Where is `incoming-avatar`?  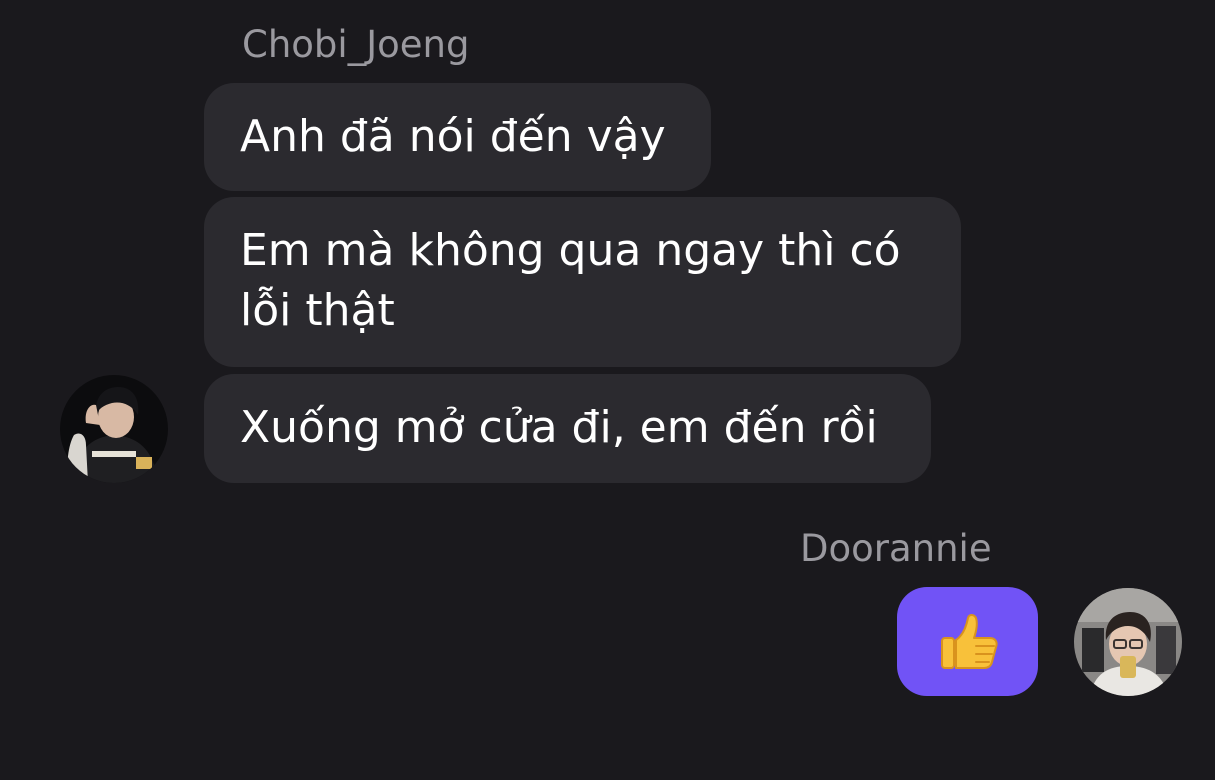
incoming-avatar is located at coordinates (114, 429).